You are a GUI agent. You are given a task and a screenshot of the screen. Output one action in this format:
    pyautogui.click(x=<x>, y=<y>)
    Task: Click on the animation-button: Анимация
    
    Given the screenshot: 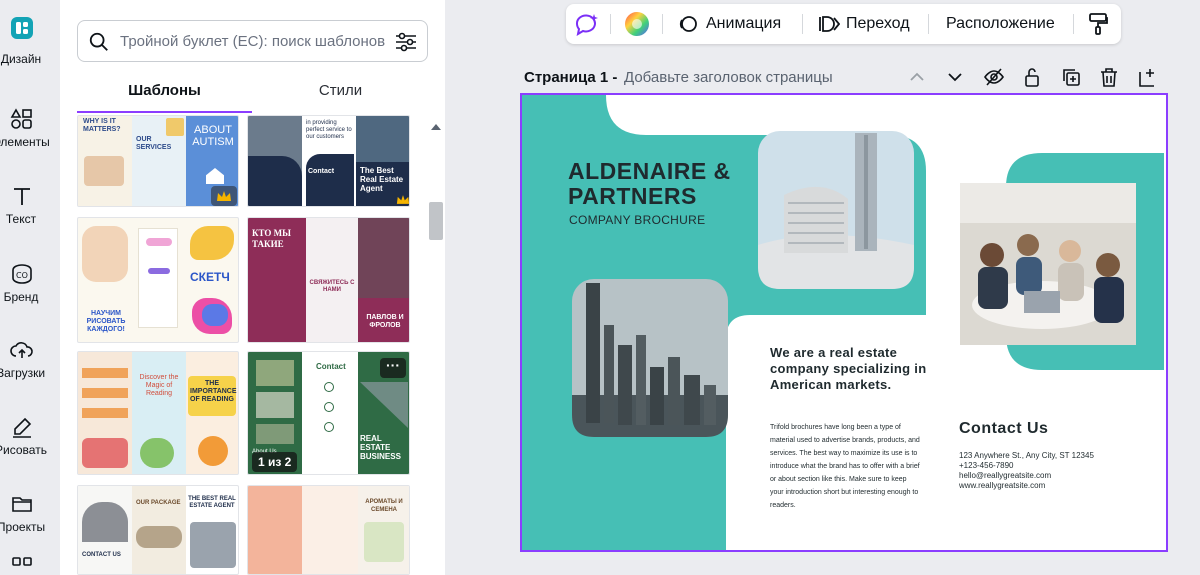 What is the action you would take?
    pyautogui.click(x=733, y=24)
    